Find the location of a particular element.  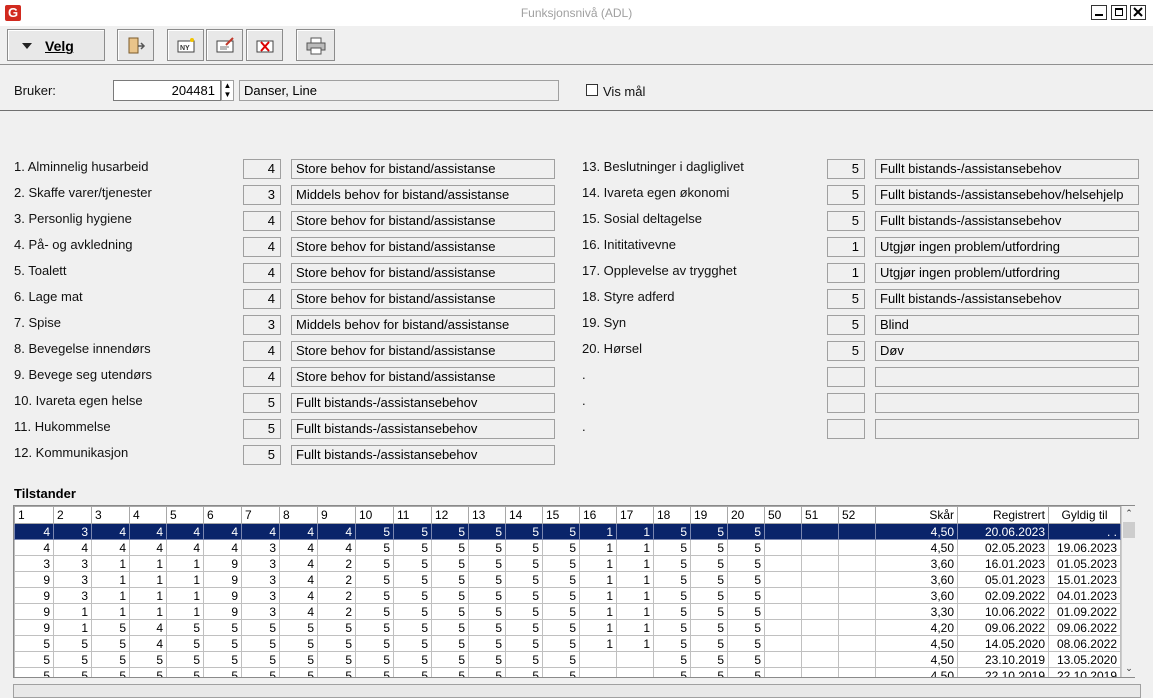

bruker-id-spinner: ▲ ▼ is located at coordinates (227, 90).